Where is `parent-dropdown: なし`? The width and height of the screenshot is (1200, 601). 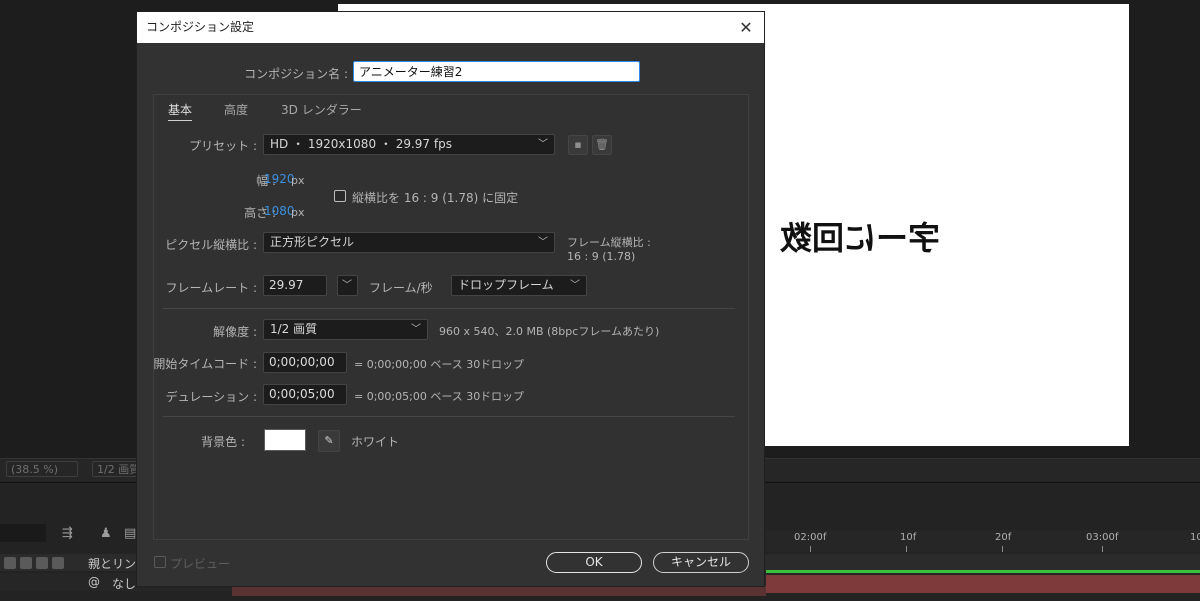 parent-dropdown: なし is located at coordinates (124, 583).